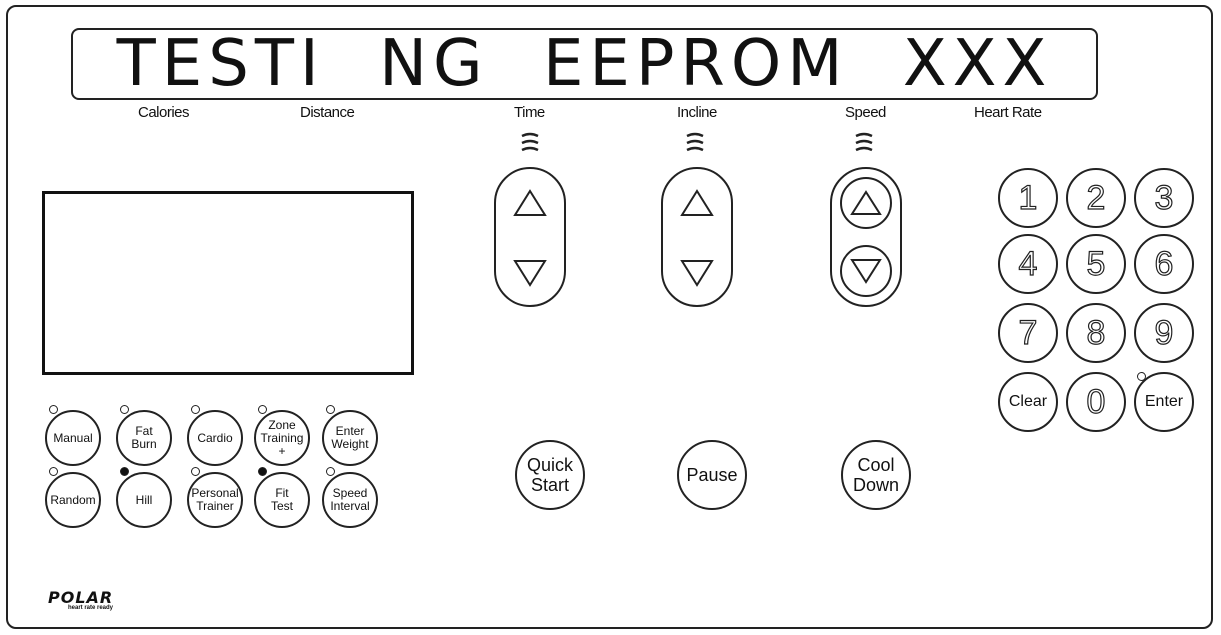  I want to click on label-incline: Incline, so click(697, 112).